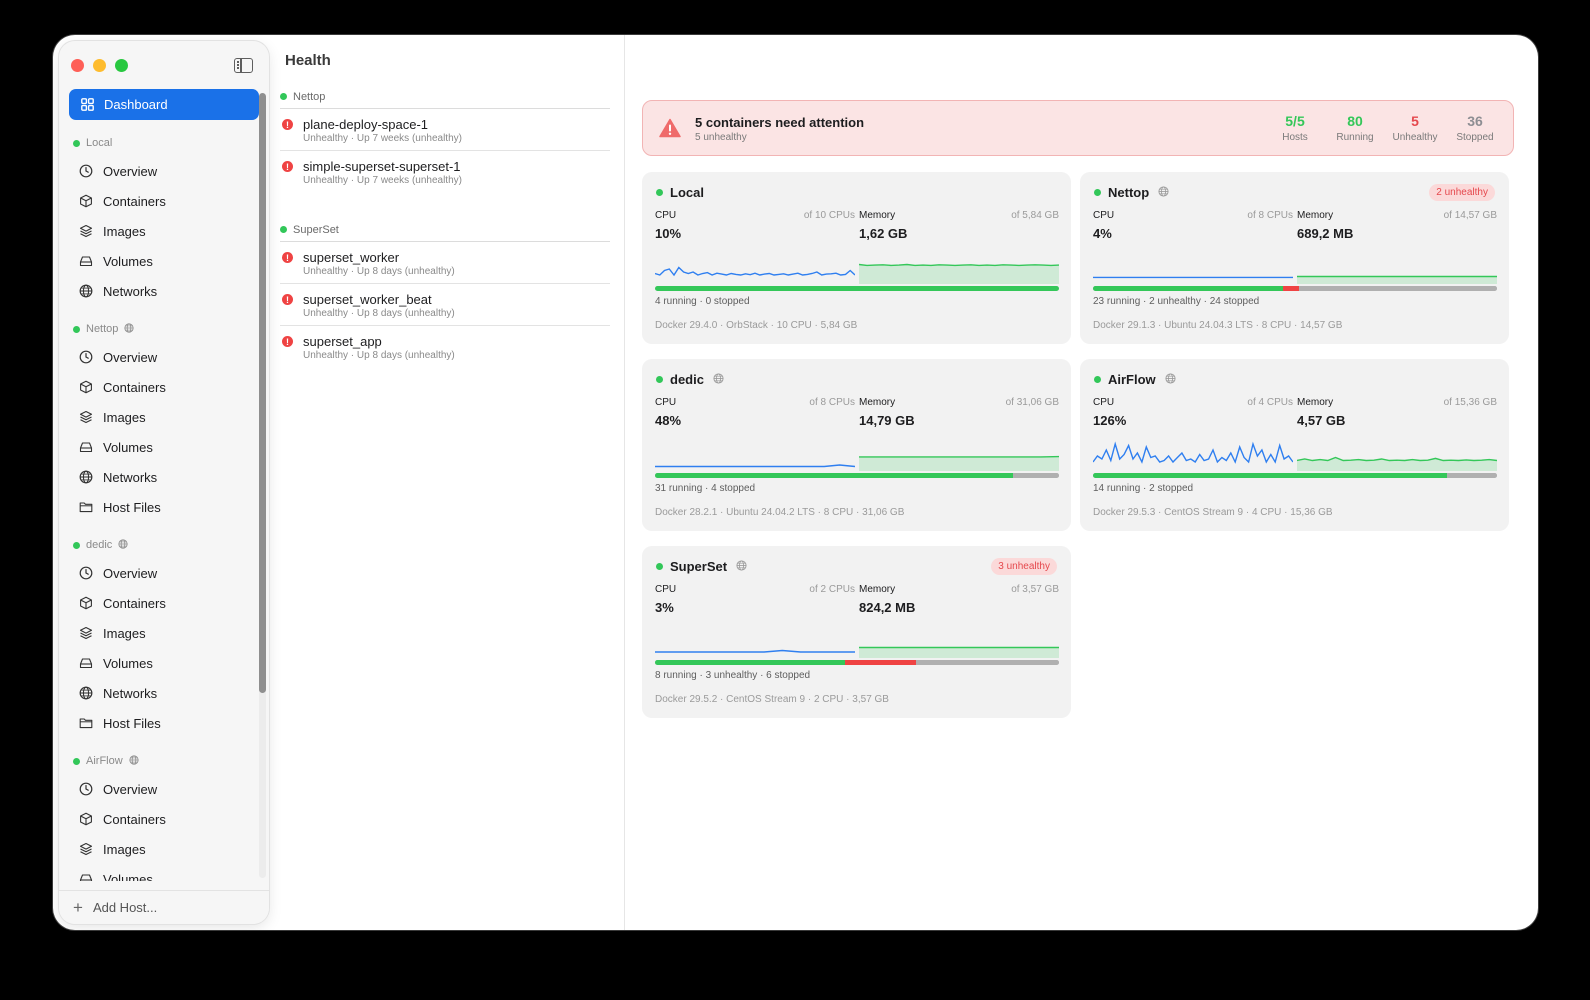  Describe the element at coordinates (1475, 128) in the screenshot. I see `stat-stopped: 36 Stopped` at that location.